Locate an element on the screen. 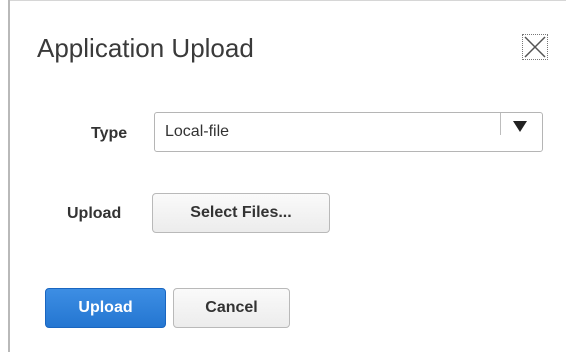 The image size is (566, 352). type-select-value: Local-file is located at coordinates (197, 131).